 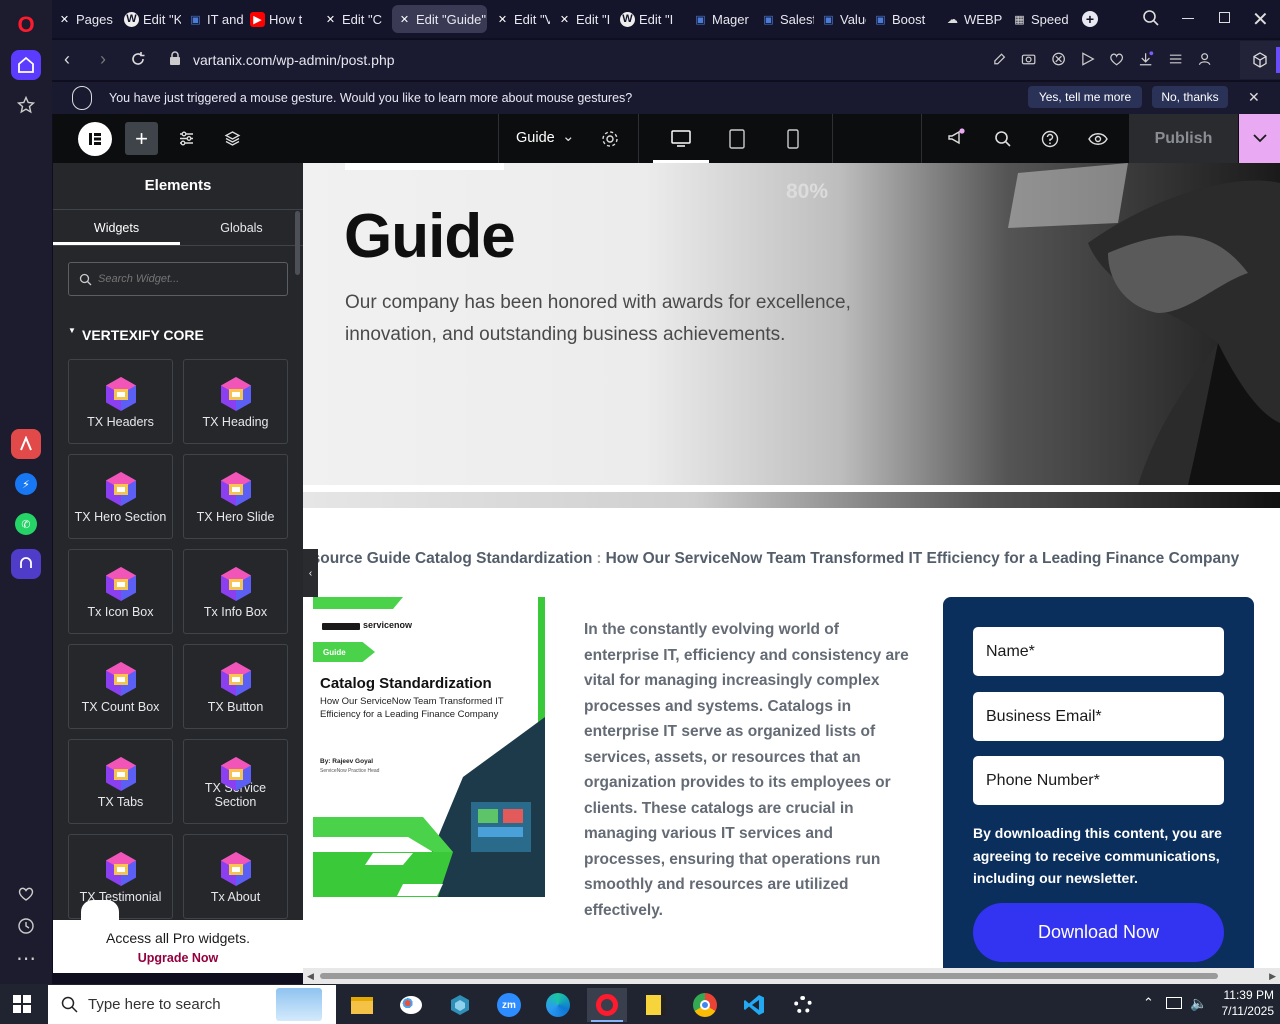 What do you see at coordinates (120, 401) in the screenshot?
I see `widget-card: TX Headers` at bounding box center [120, 401].